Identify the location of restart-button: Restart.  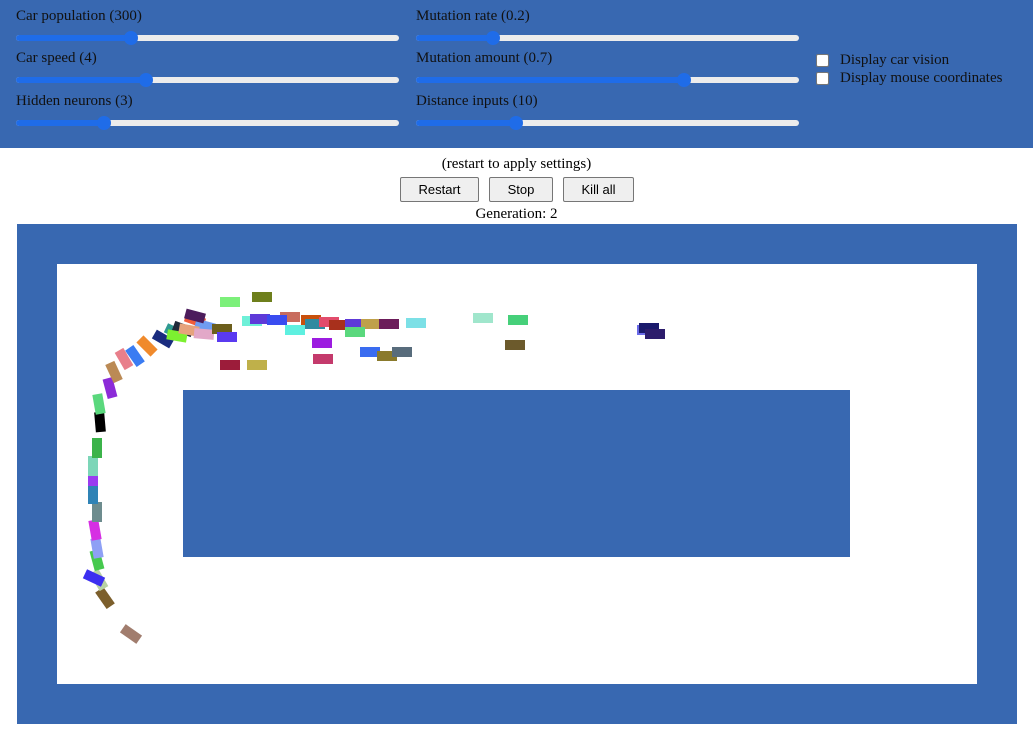
(439, 189).